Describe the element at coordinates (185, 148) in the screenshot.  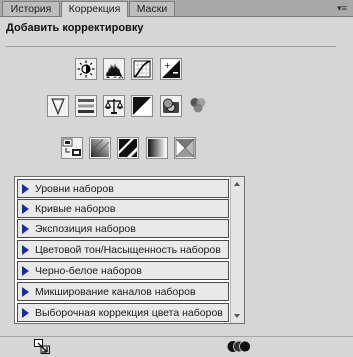
I see `selective-color-icon` at that location.